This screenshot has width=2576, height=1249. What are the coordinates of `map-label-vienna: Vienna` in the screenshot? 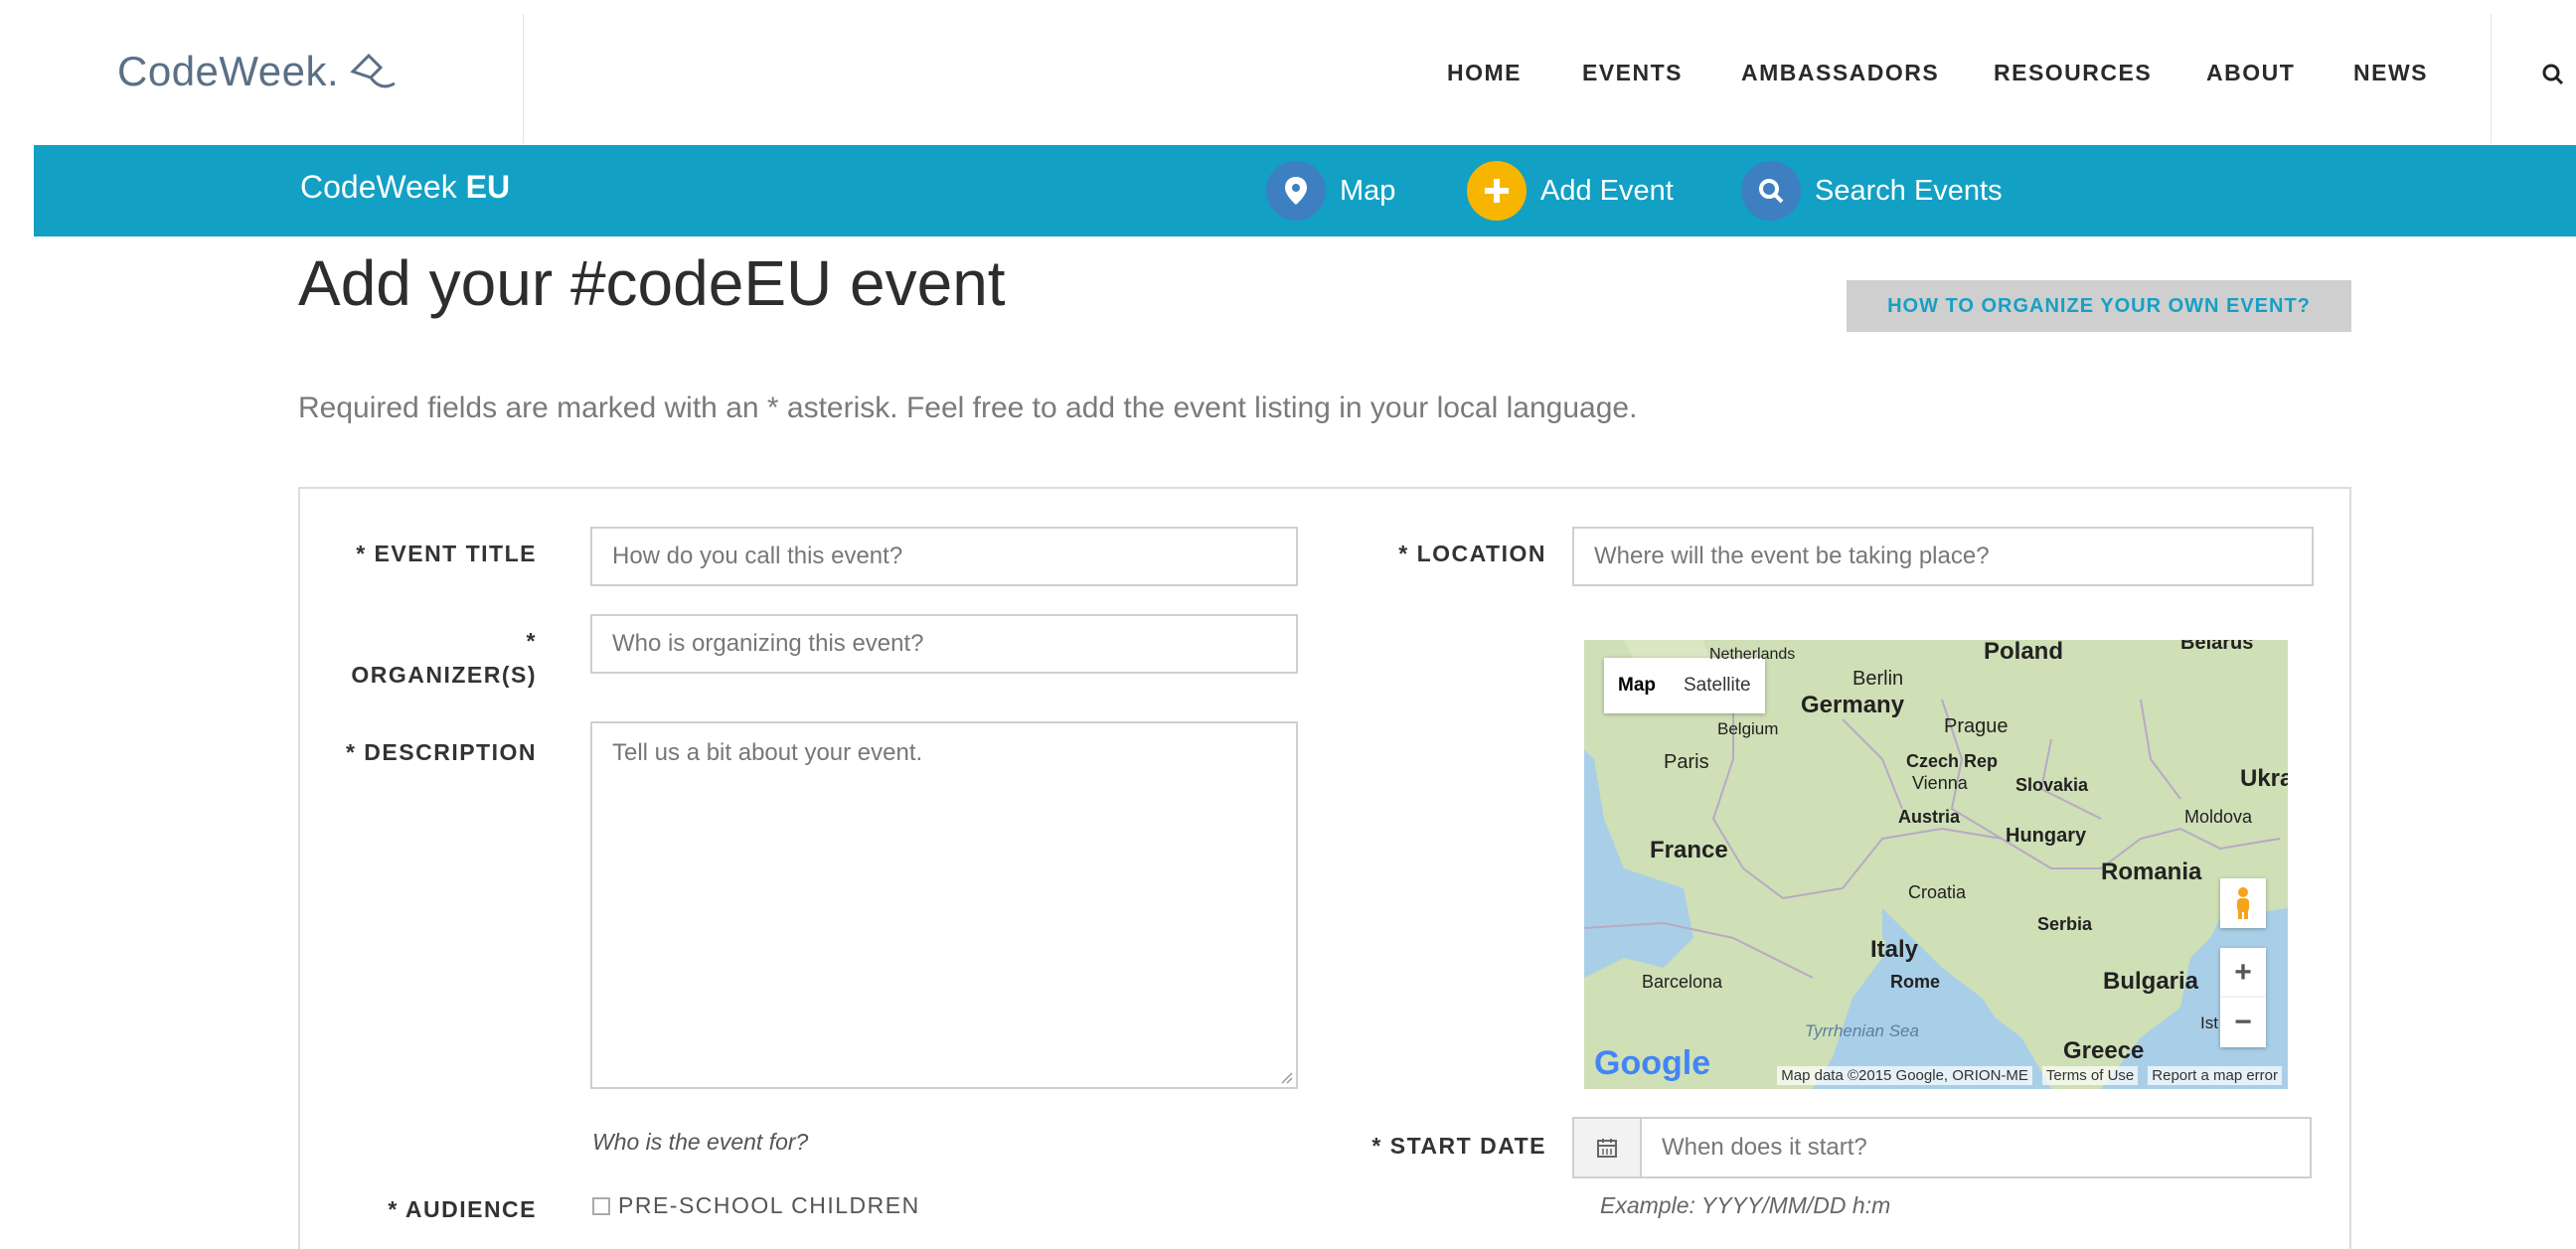 It's located at (1940, 783).